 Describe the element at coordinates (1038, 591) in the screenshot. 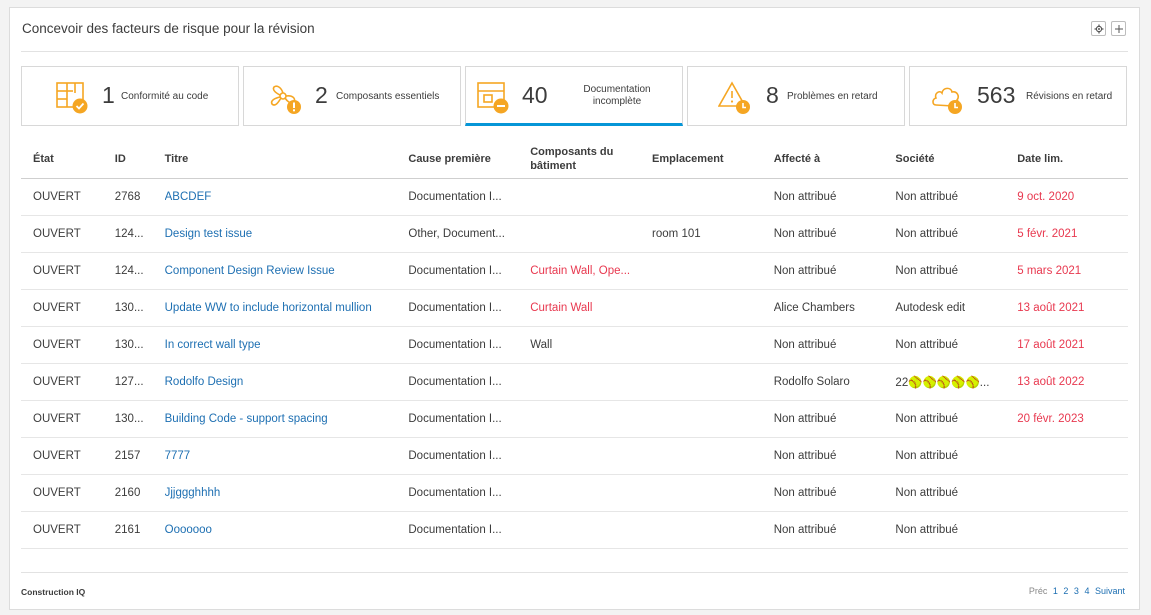

I see `prev-page-link: Préc` at that location.